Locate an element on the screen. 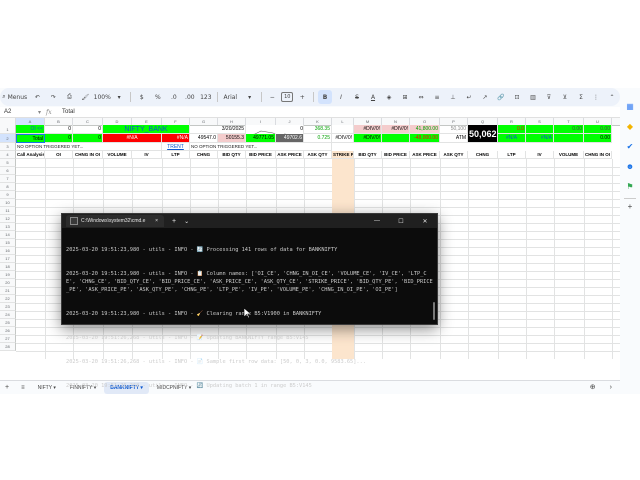 The height and width of the screenshot is (480, 640). cell-n1: #DIV/0! is located at coordinates (396, 129).